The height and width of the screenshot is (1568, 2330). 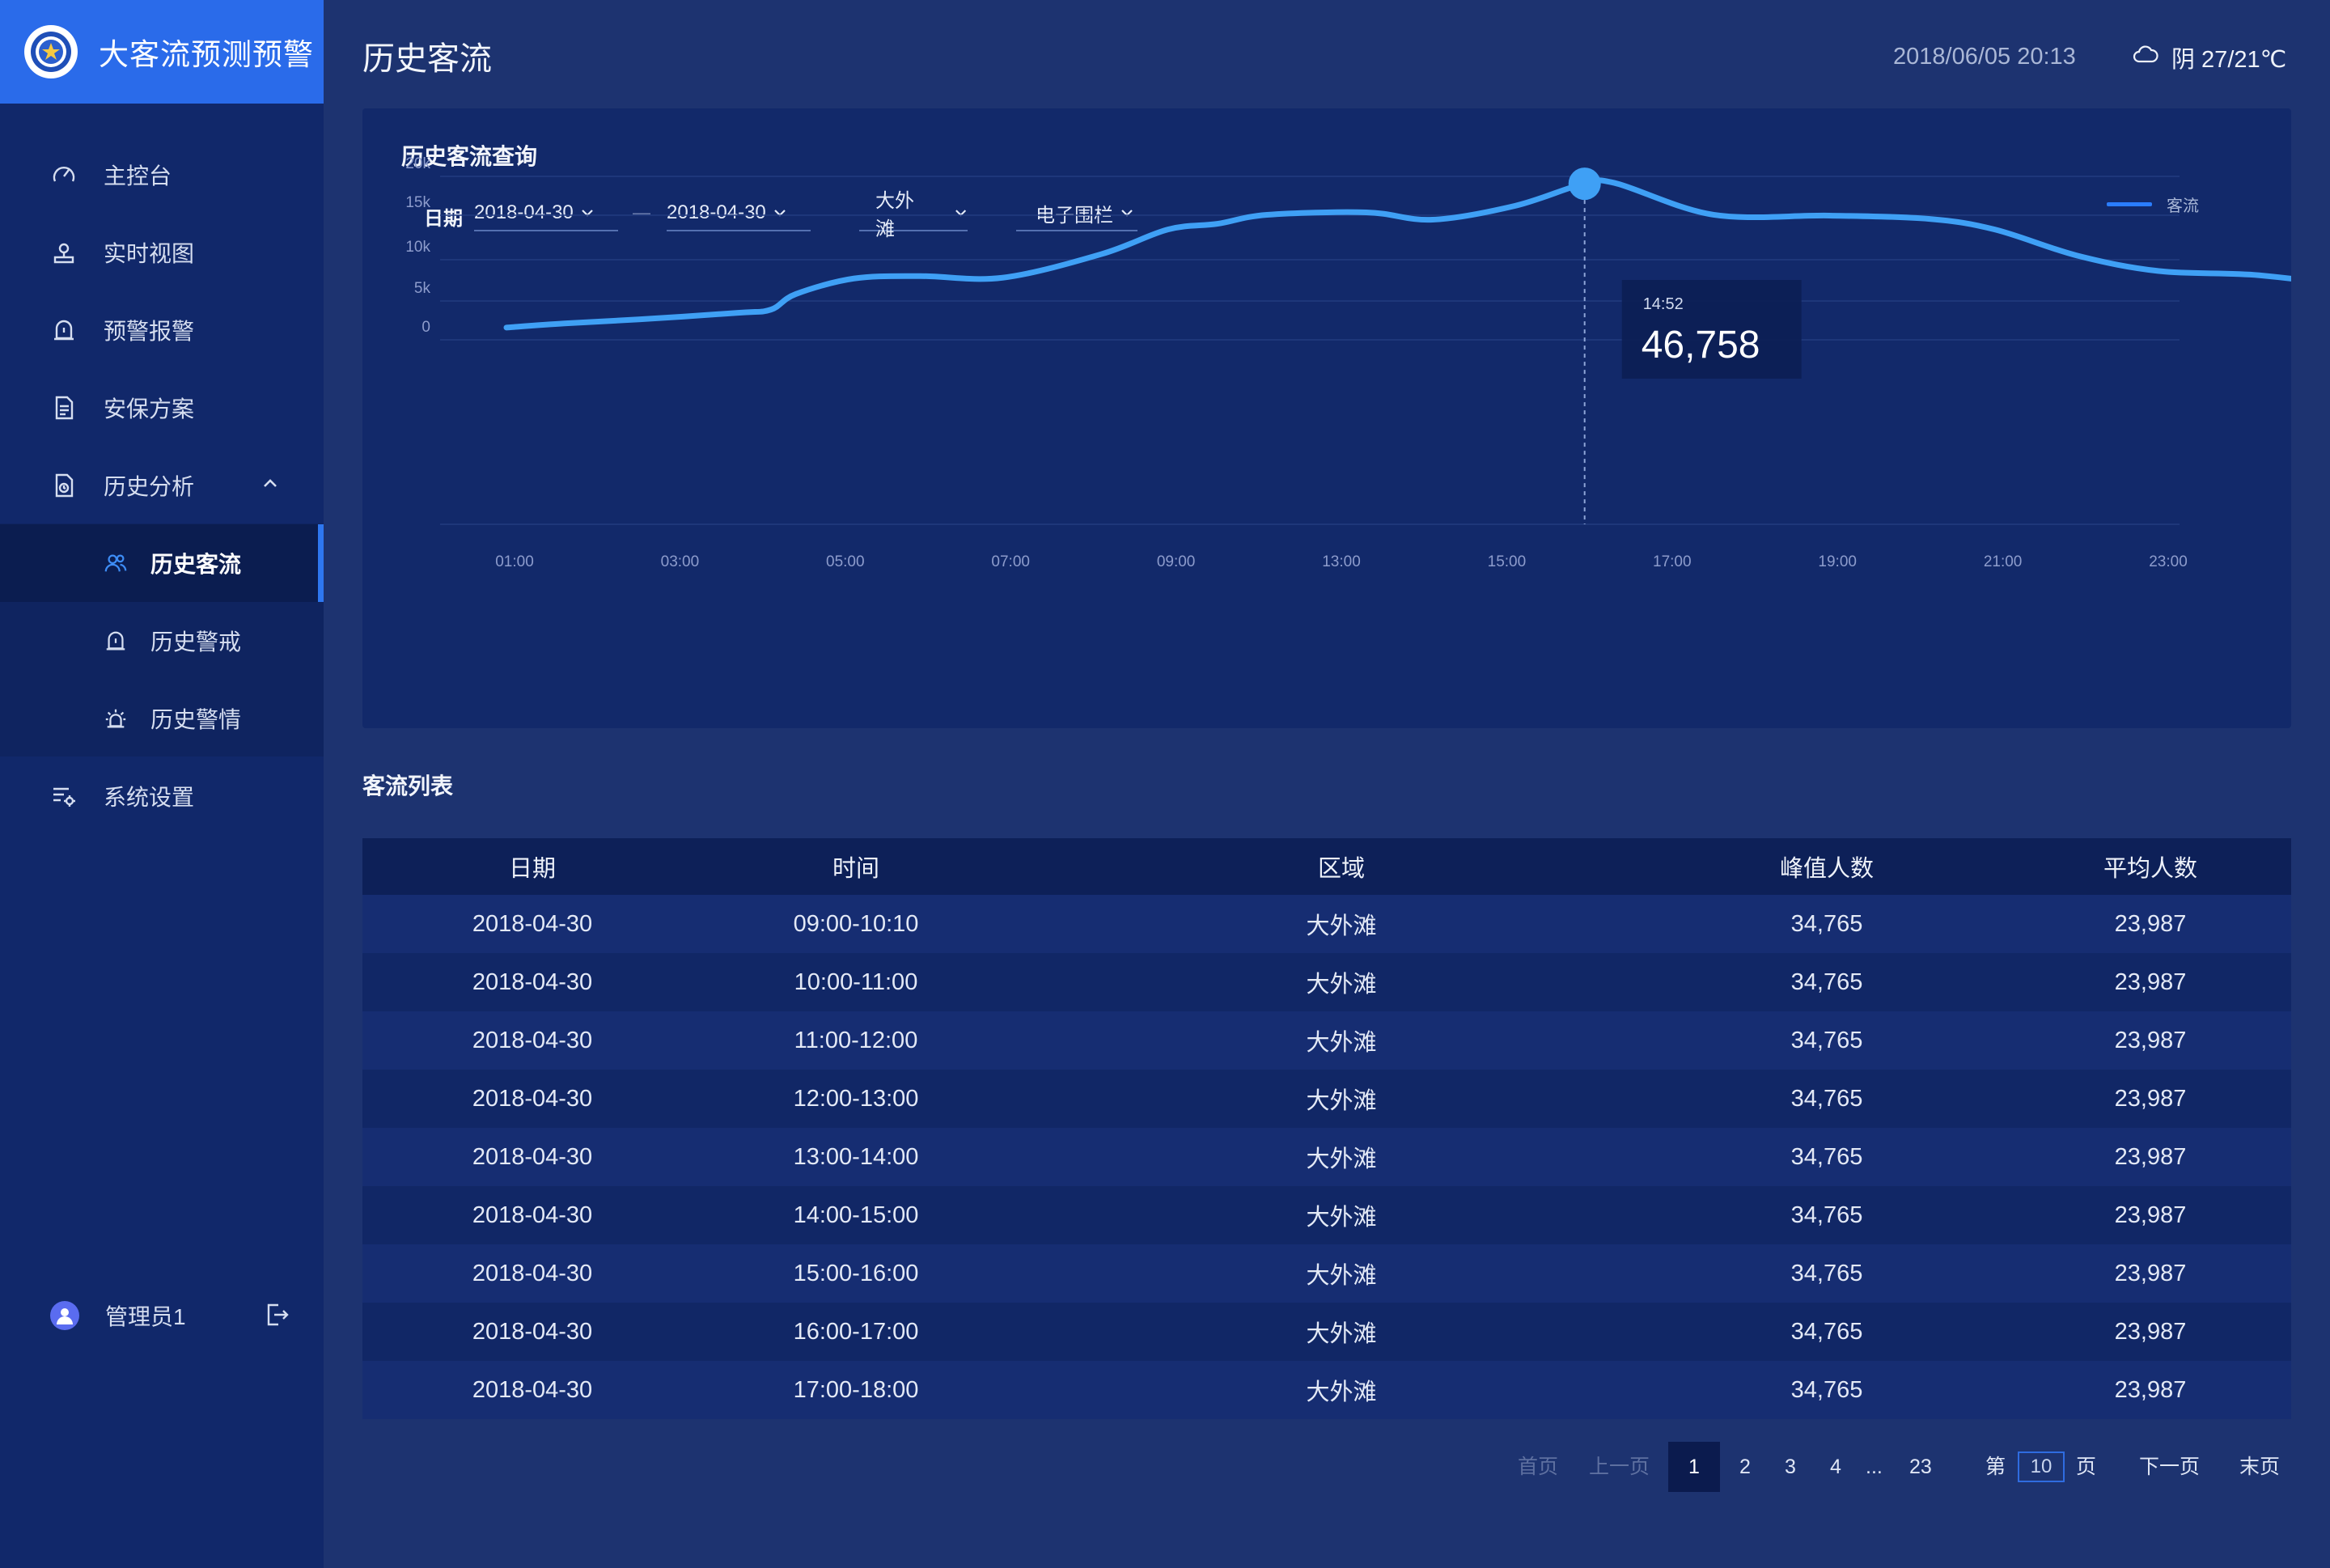 I want to click on table-row: 2018-04-30 17:00-18:00 大外滩 34,765 23,987, so click(x=1327, y=1390).